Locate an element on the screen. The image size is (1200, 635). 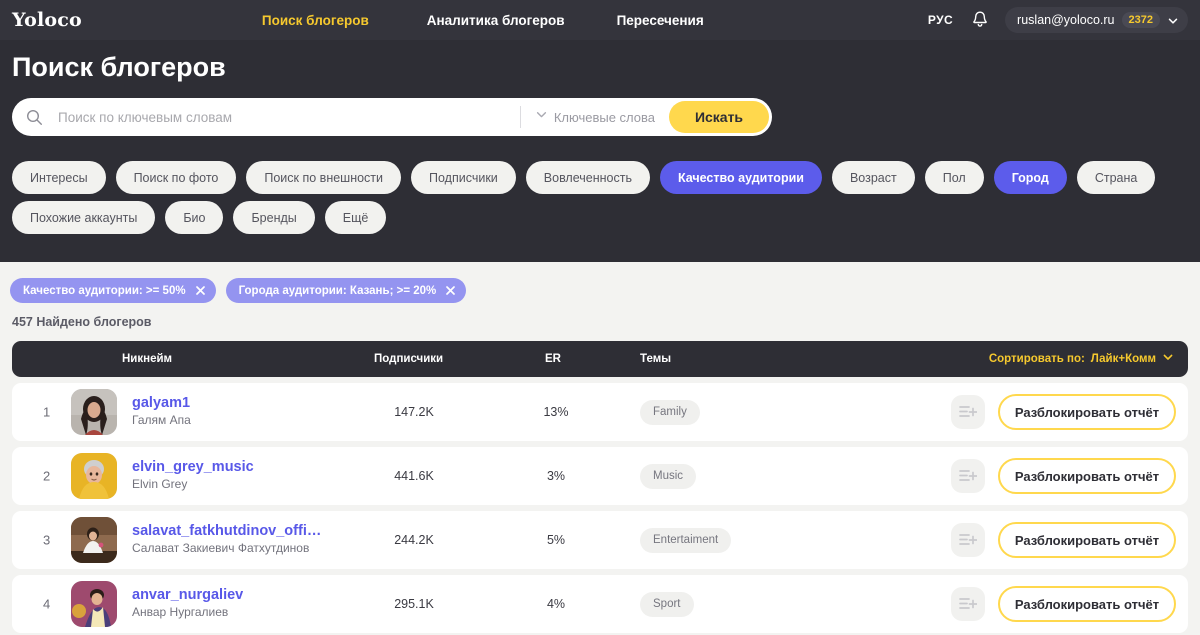
user-email: ruslan@yoloco.ru is located at coordinates (1066, 20).